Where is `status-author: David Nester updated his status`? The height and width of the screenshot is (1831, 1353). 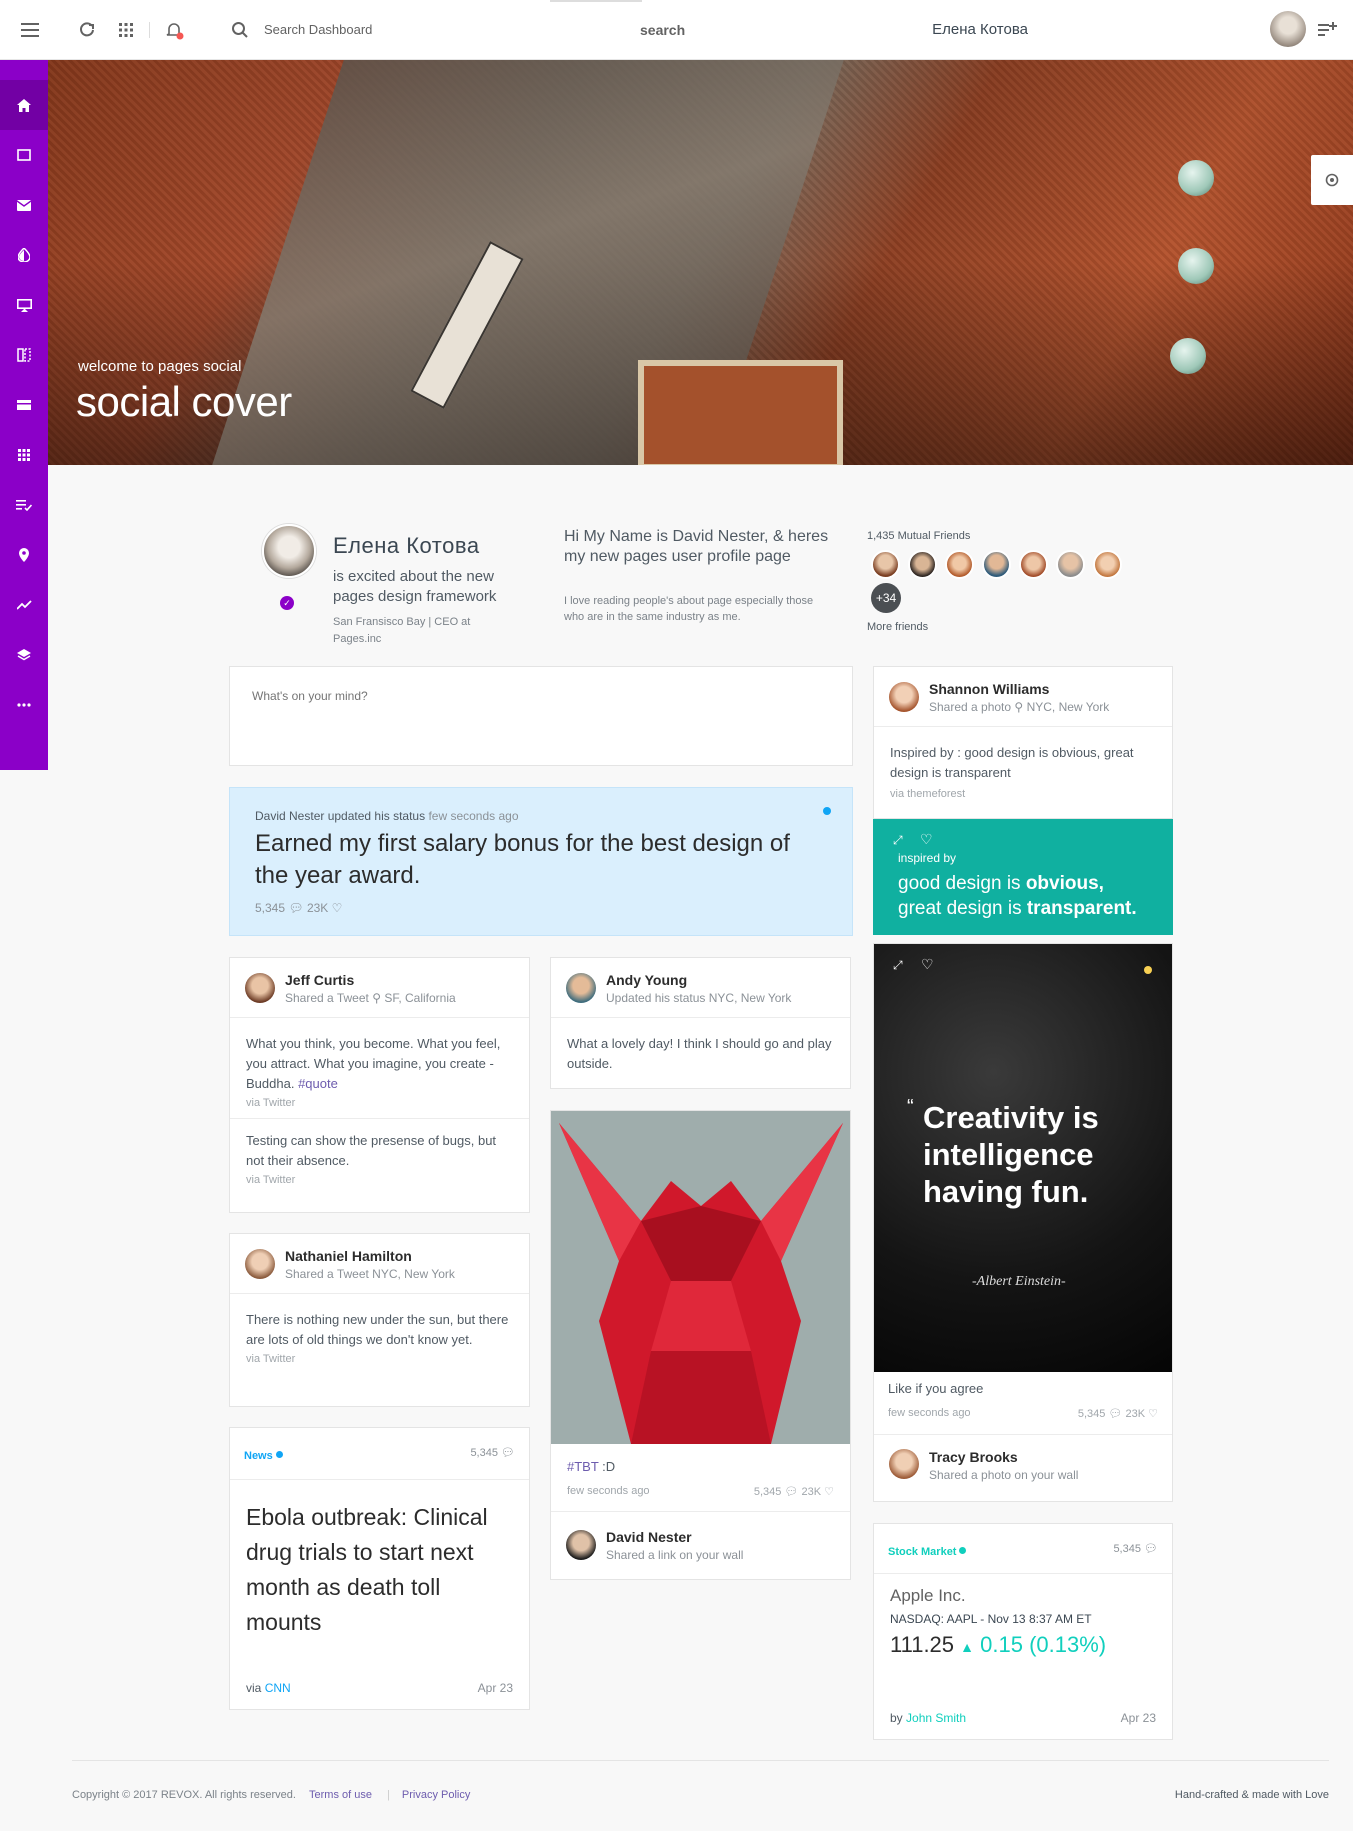
status-author: David Nester updated his status is located at coordinates (340, 816).